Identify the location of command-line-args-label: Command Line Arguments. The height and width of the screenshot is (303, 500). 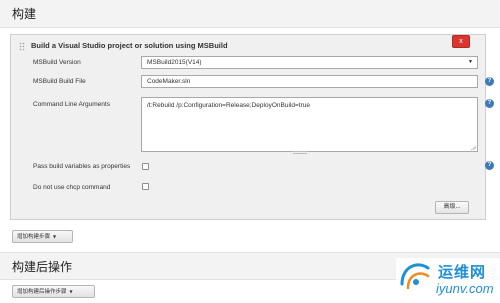
(71, 104).